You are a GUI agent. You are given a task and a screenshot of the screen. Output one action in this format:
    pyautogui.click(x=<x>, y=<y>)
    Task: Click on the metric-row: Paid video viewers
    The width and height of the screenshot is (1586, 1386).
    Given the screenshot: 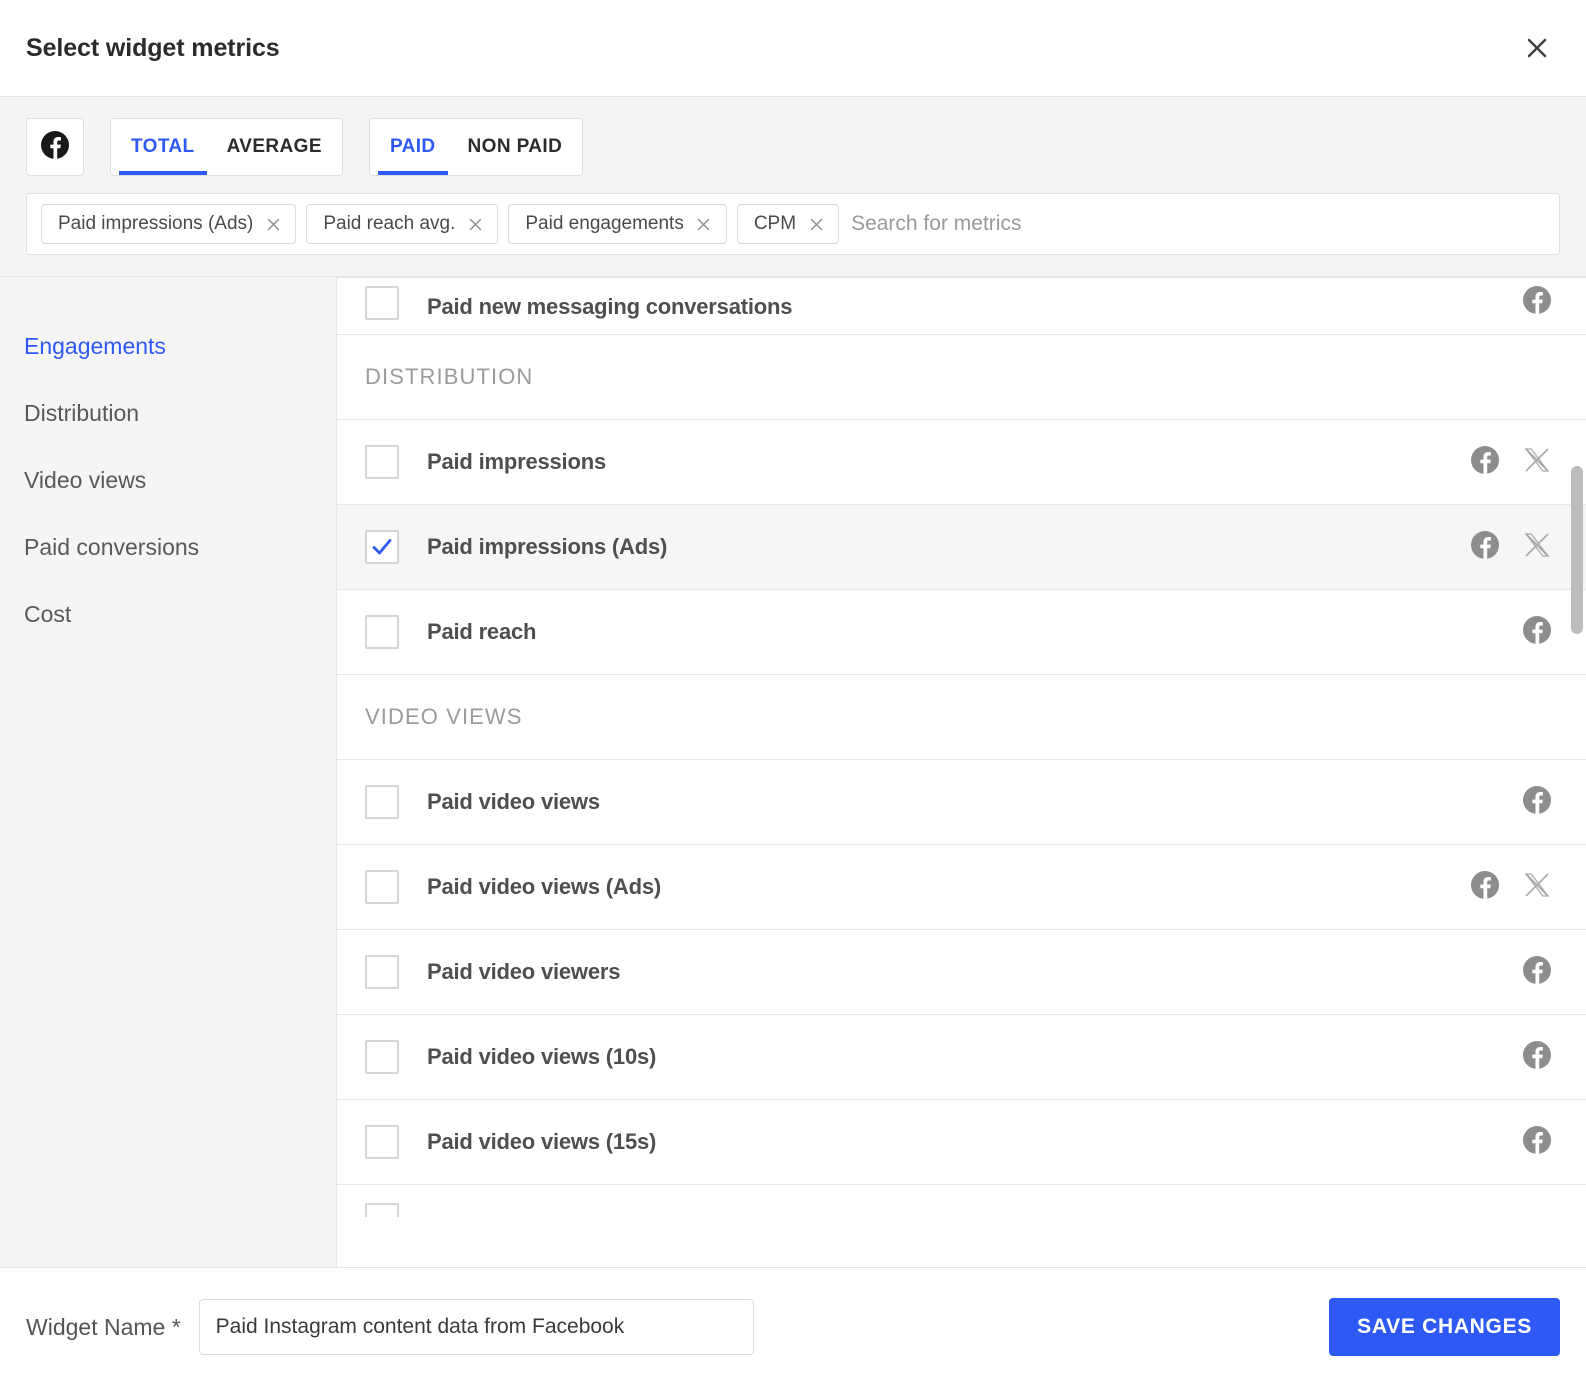 What is the action you would take?
    pyautogui.click(x=961, y=972)
    